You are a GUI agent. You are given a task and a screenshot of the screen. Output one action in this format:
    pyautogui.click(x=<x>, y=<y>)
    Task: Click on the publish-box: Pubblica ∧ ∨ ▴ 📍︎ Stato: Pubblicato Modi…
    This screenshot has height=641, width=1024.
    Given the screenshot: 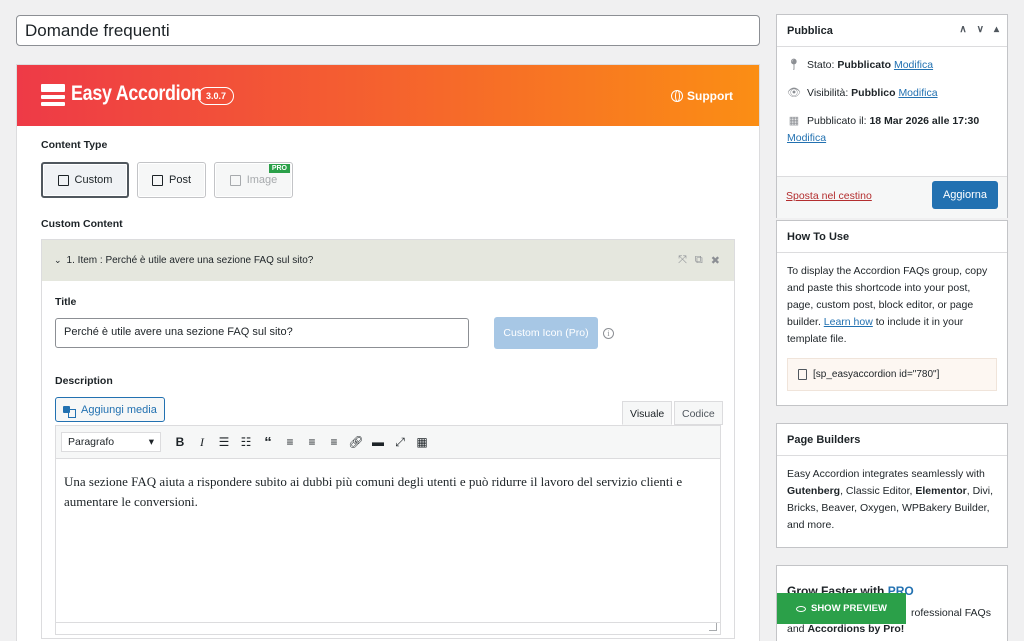 What is the action you would take?
    pyautogui.click(x=892, y=116)
    